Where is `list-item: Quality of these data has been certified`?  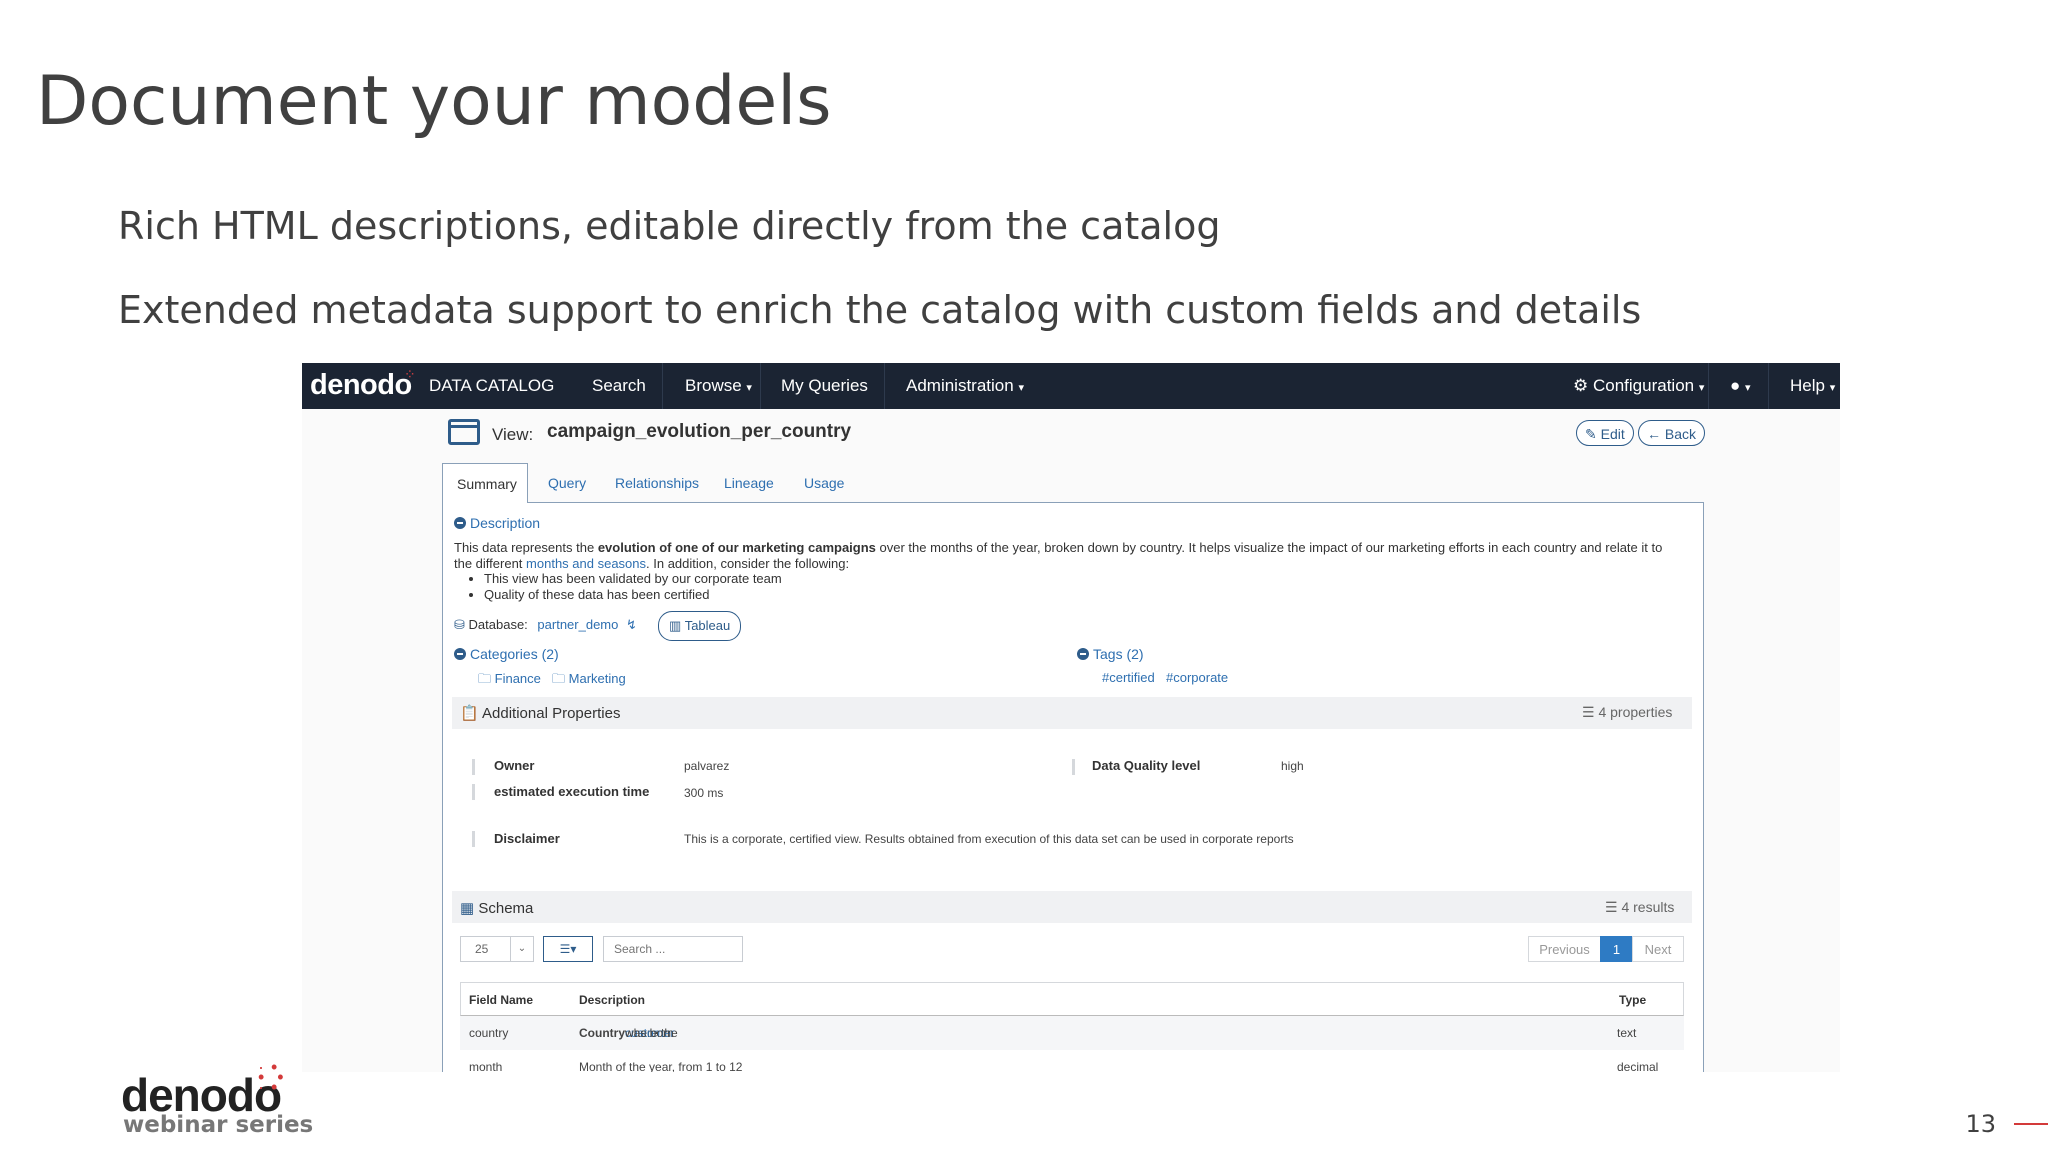
list-item: Quality of these data has been certified is located at coordinates (1084, 595).